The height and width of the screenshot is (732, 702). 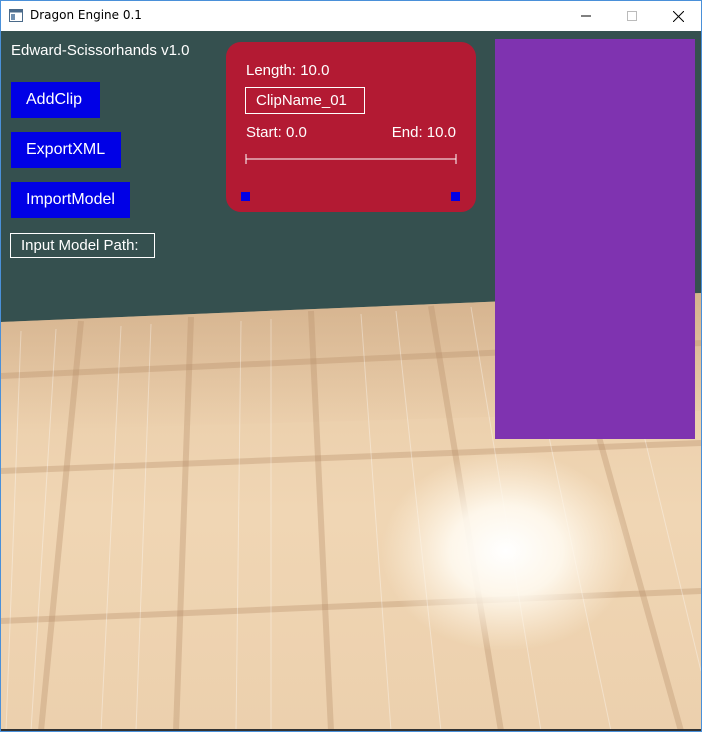 I want to click on window-title: Dragon Engine 0.1, so click(x=86, y=15).